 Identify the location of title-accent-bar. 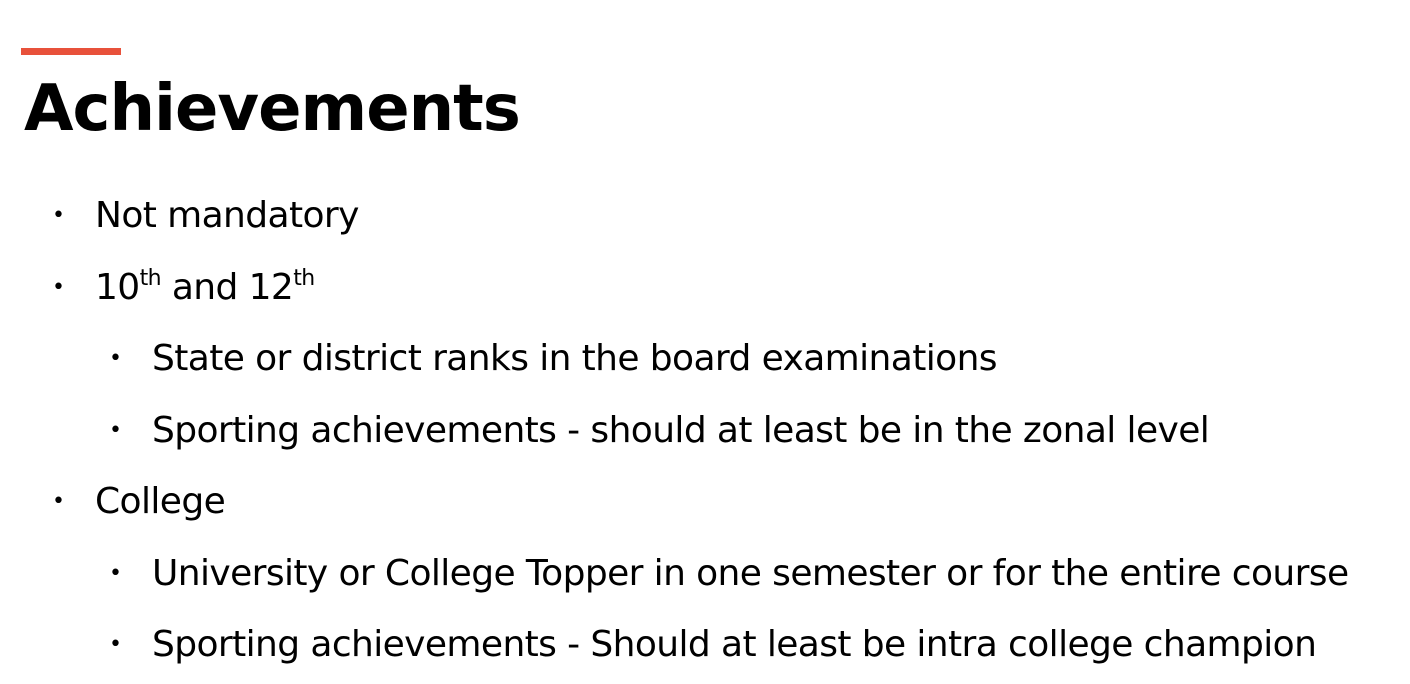
(71, 51).